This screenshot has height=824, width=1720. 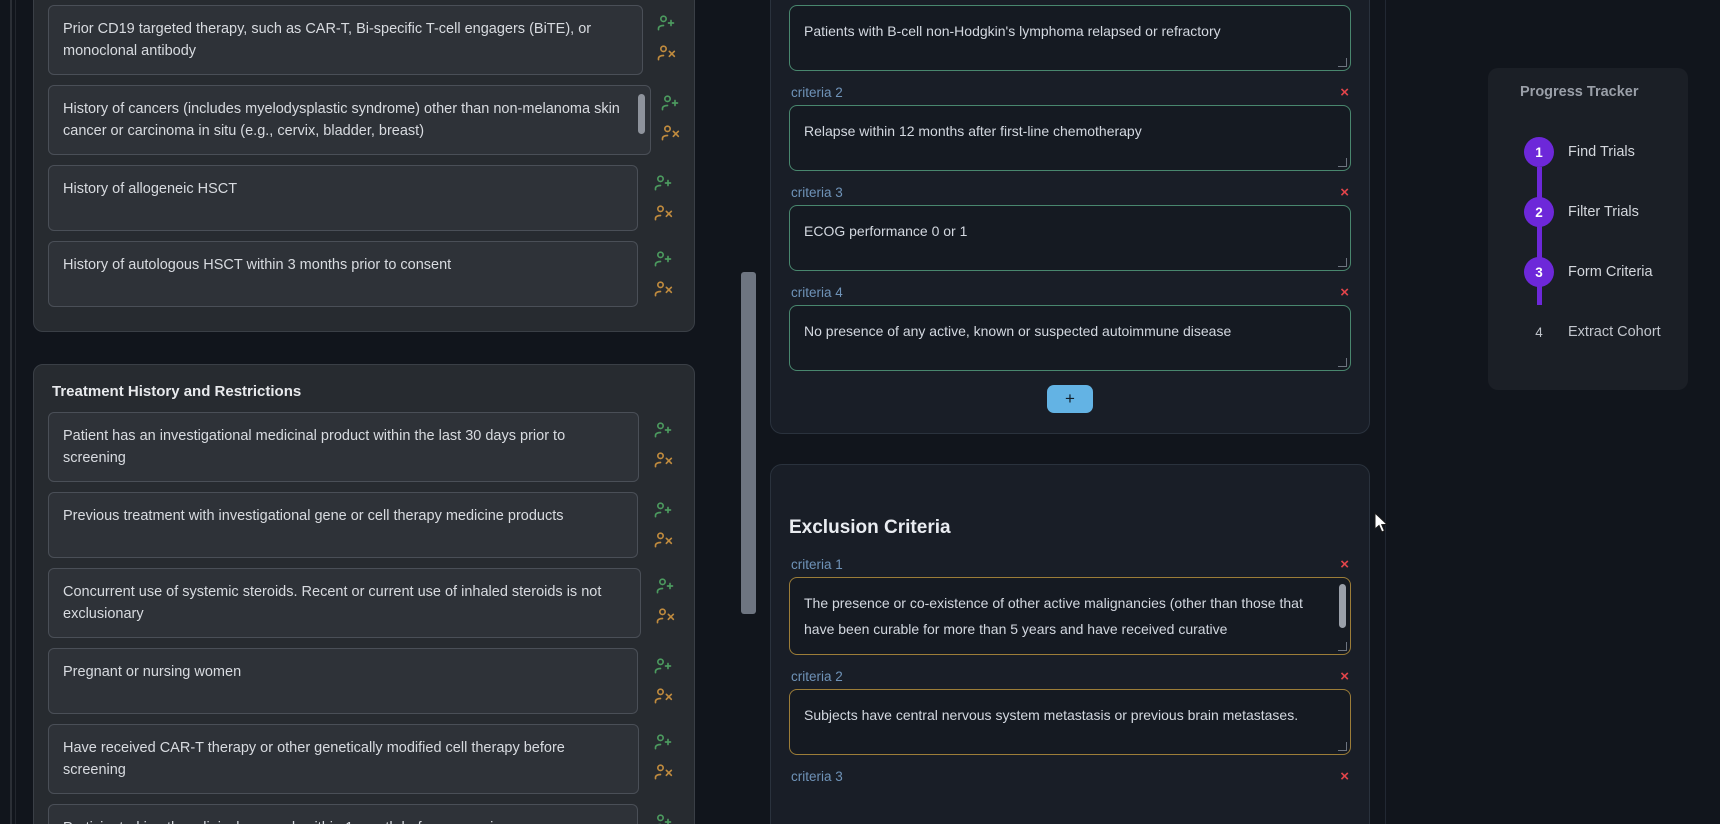 I want to click on progress-step-extract-cohort: 4 Extract Cohort, so click(x=1588, y=332).